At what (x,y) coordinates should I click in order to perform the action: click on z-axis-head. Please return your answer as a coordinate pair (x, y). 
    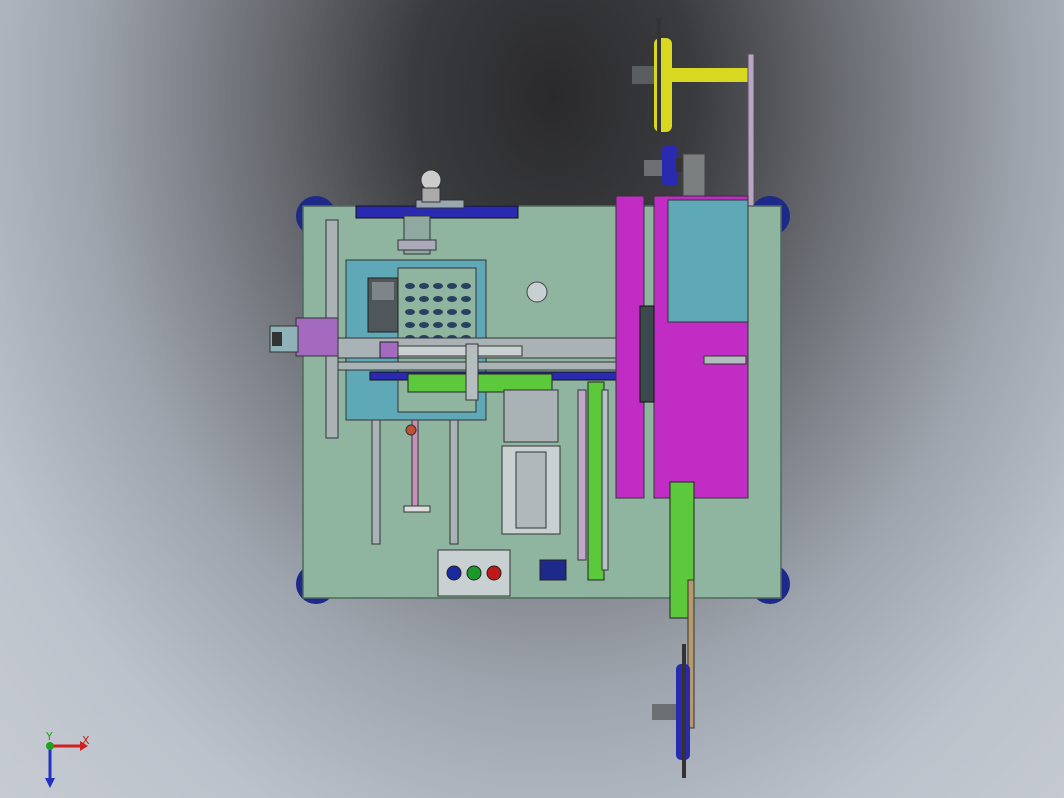
    Looking at the image, I should click on (50, 783).